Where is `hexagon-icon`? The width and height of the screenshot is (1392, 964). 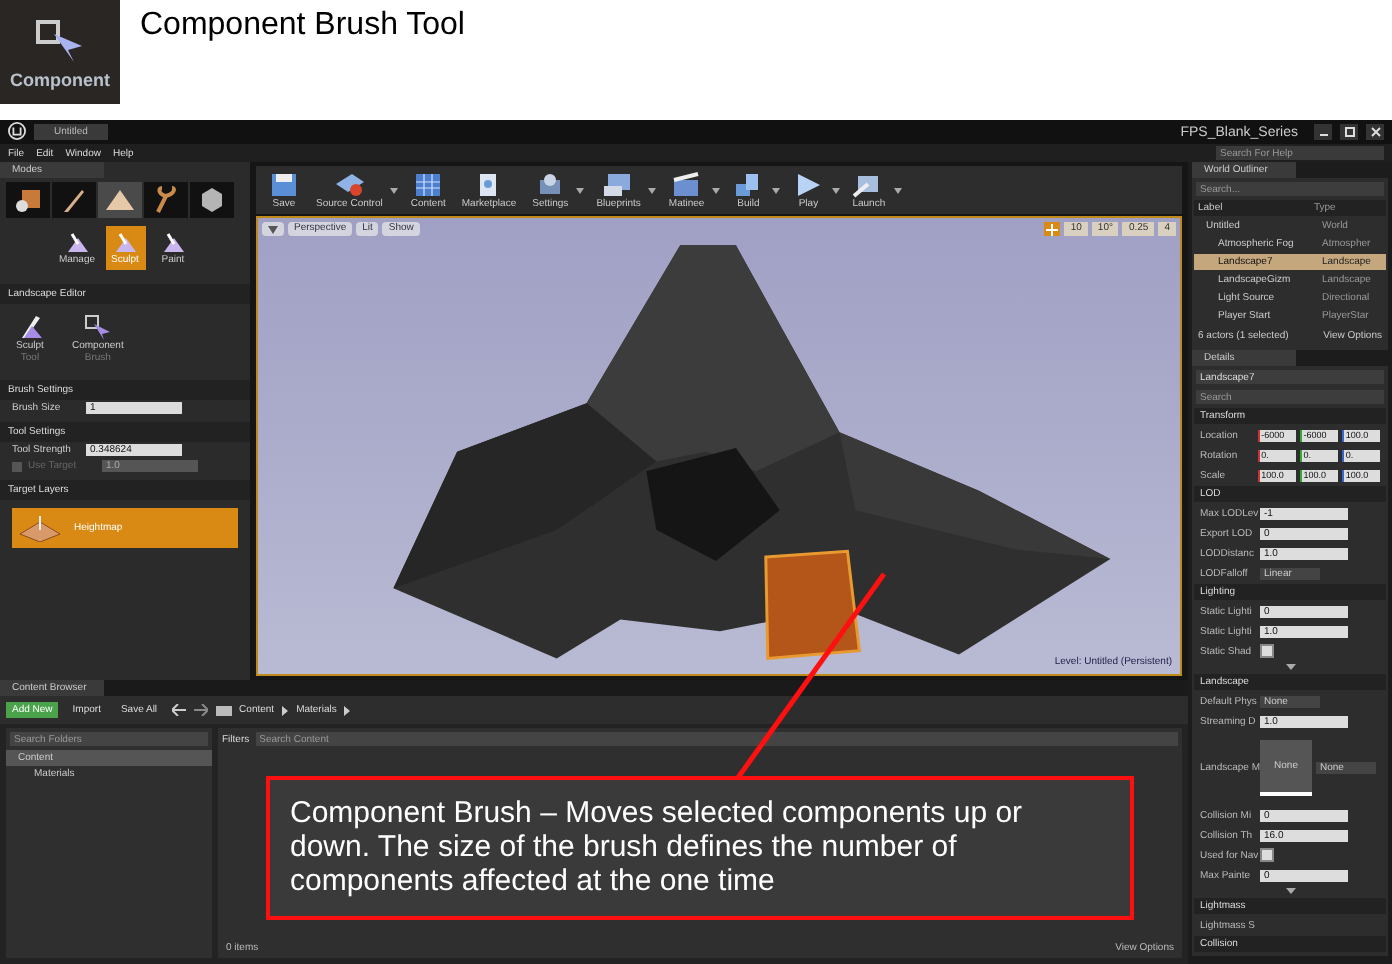
hexagon-icon is located at coordinates (212, 200).